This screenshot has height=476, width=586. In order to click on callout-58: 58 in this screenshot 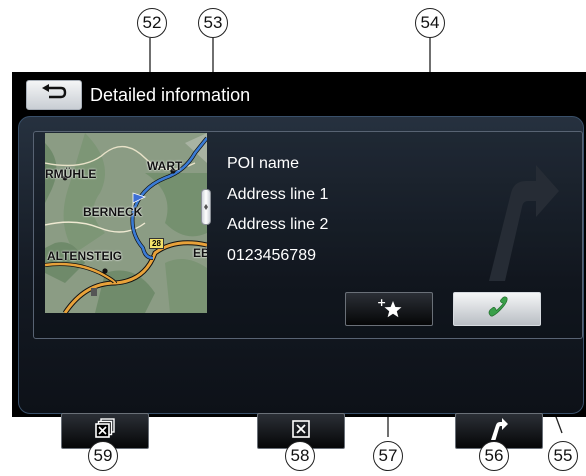, I will do `click(300, 456)`.